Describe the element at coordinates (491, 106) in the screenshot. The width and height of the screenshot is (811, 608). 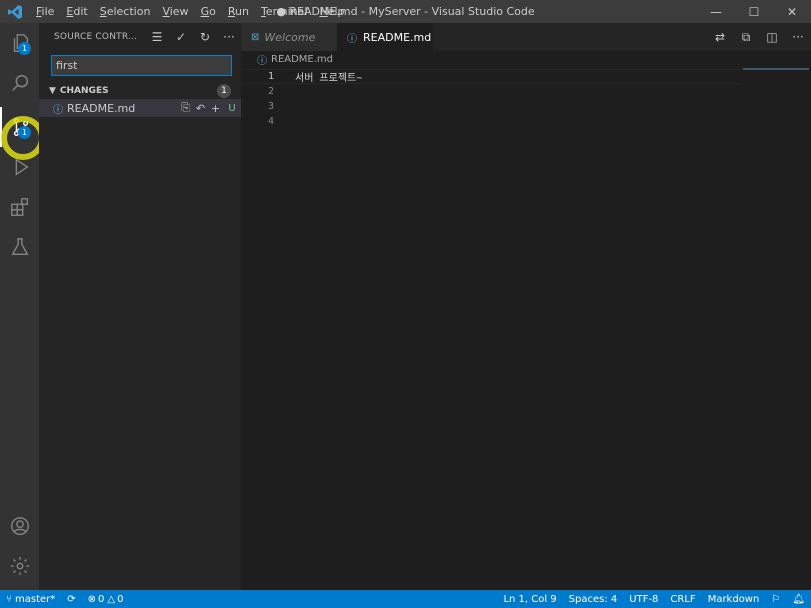
I see `code-line: 3` at that location.